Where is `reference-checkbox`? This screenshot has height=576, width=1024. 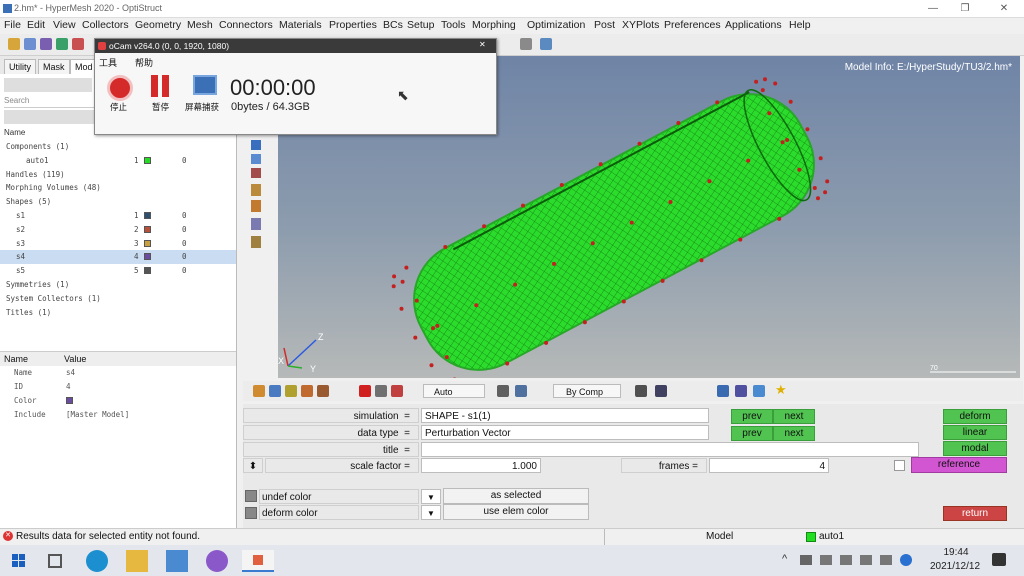
reference-checkbox is located at coordinates (899, 465).